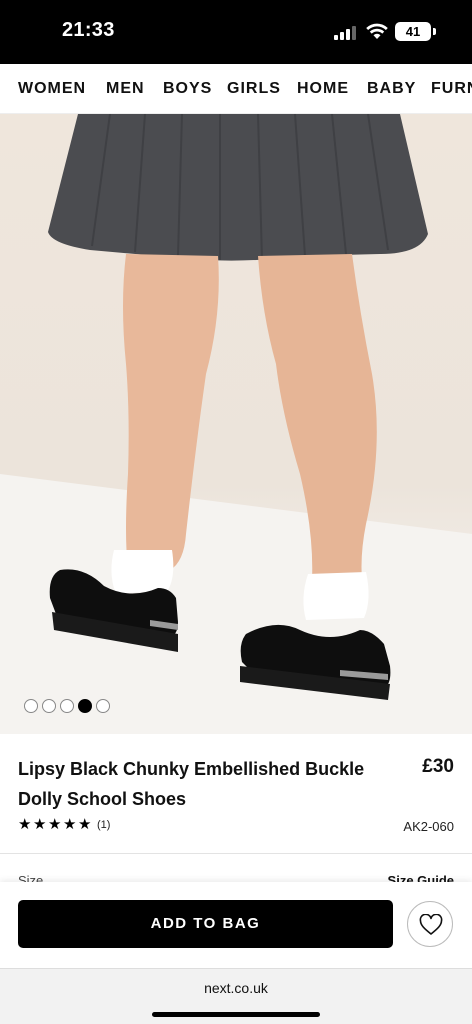 The height and width of the screenshot is (1024, 472). Describe the element at coordinates (236, 853) in the screenshot. I see `divider` at that location.